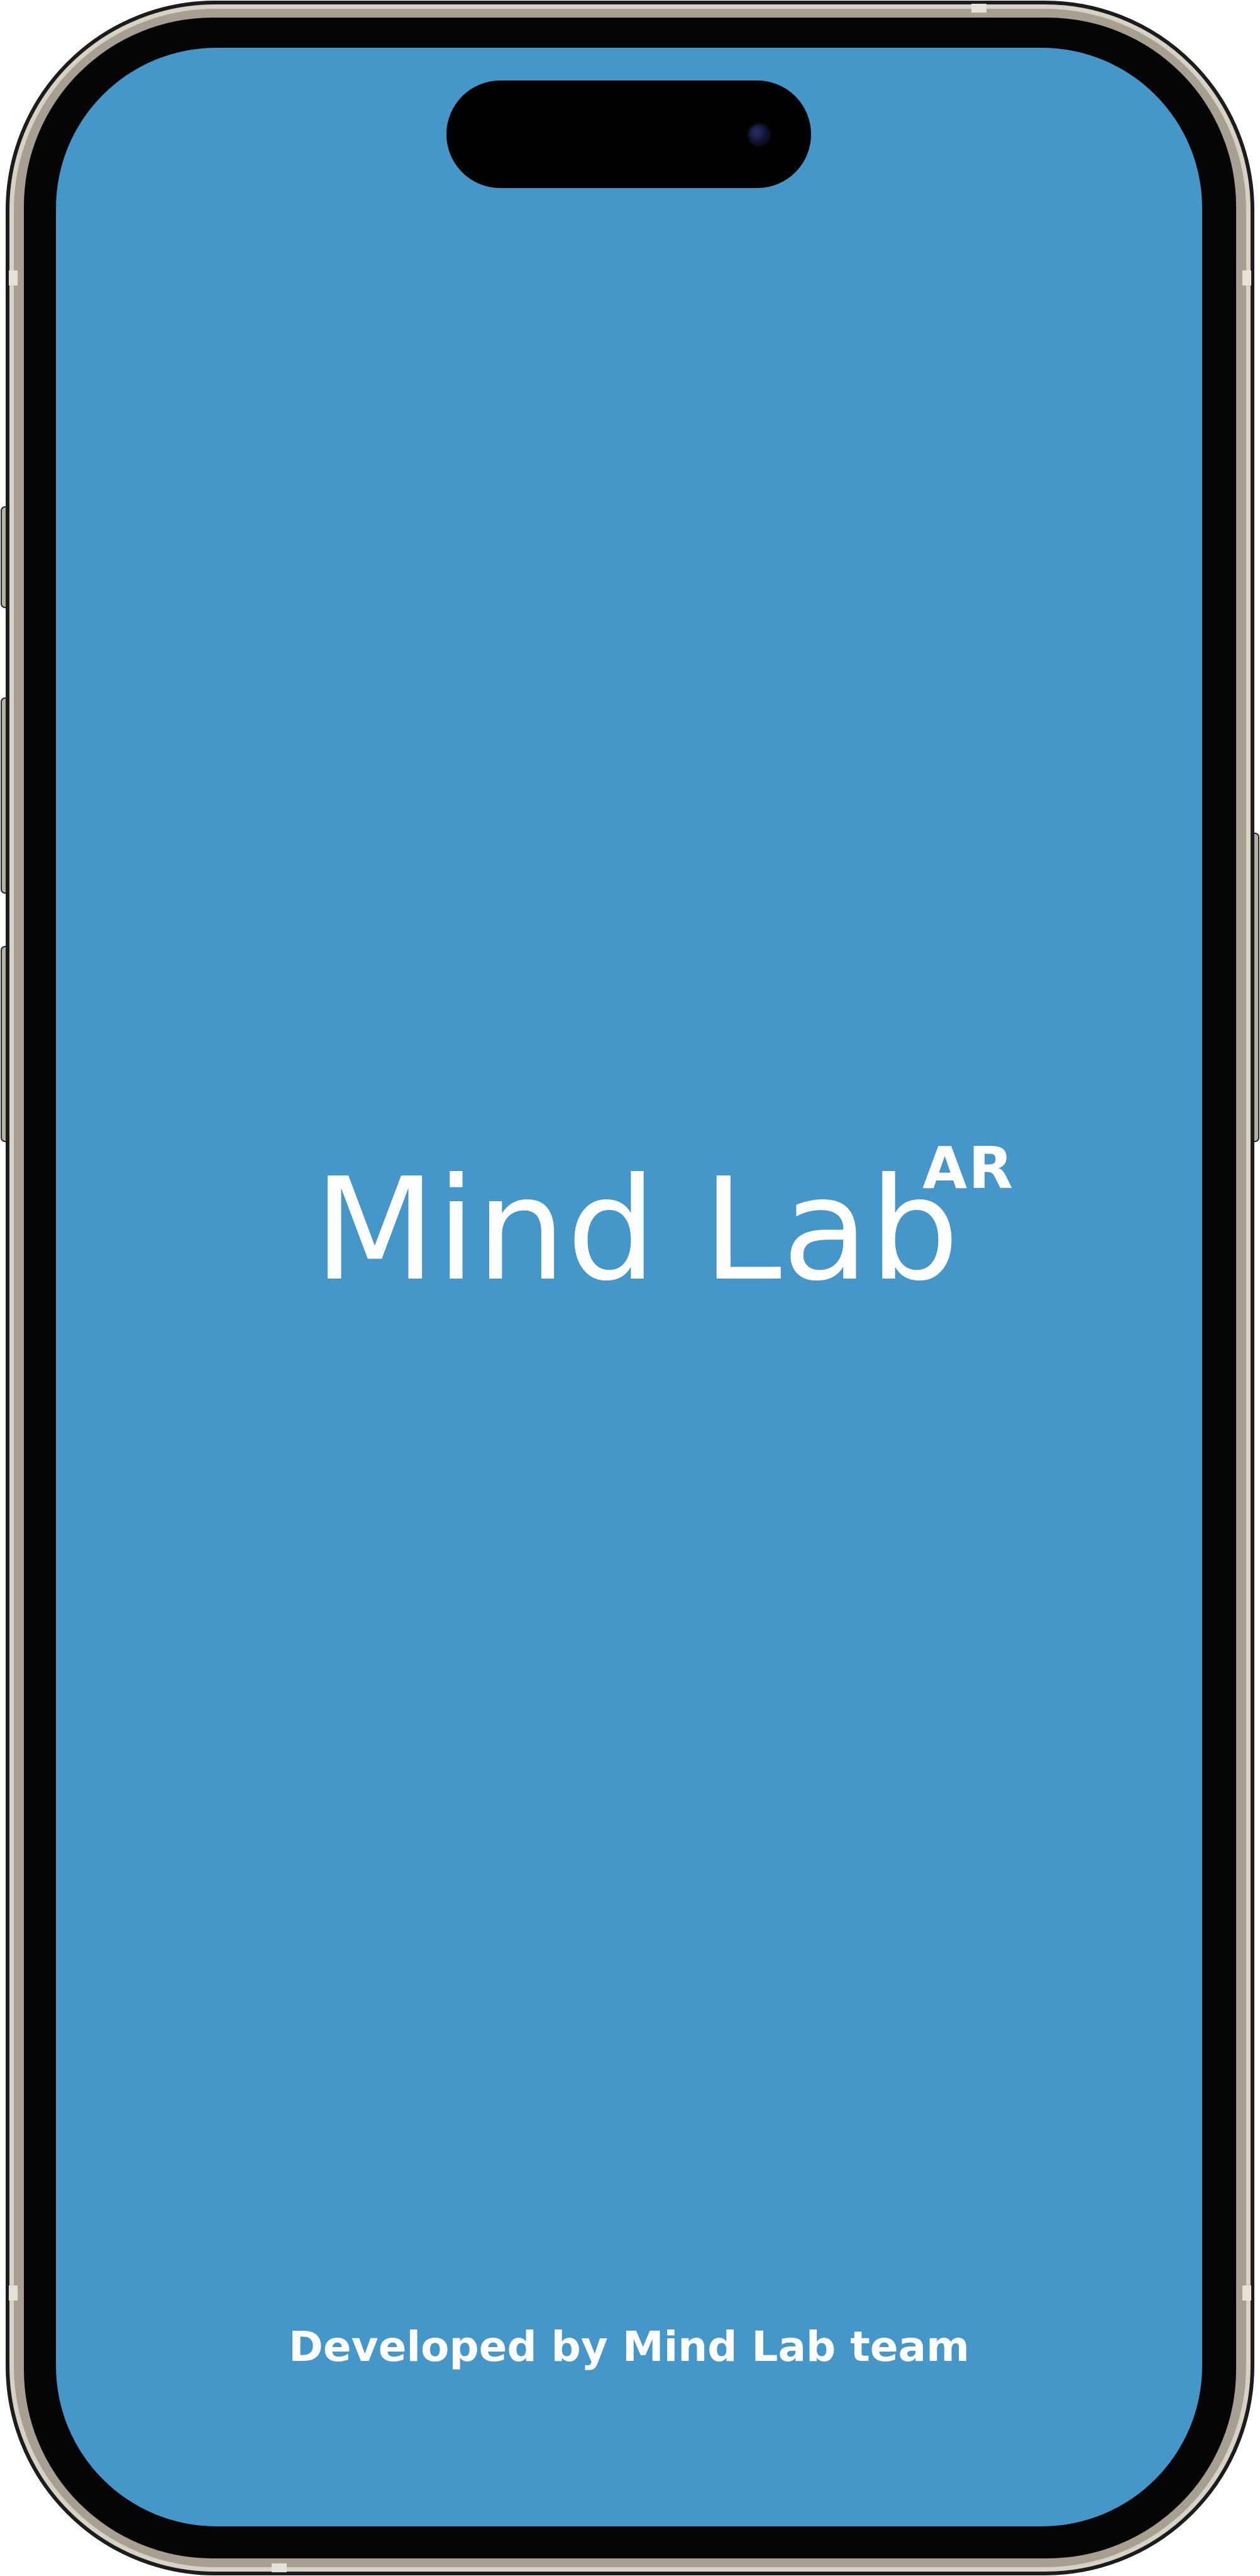 Image resolution: width=1260 pixels, height=2576 pixels. I want to click on brand-name: Mind Lab, so click(637, 1230).